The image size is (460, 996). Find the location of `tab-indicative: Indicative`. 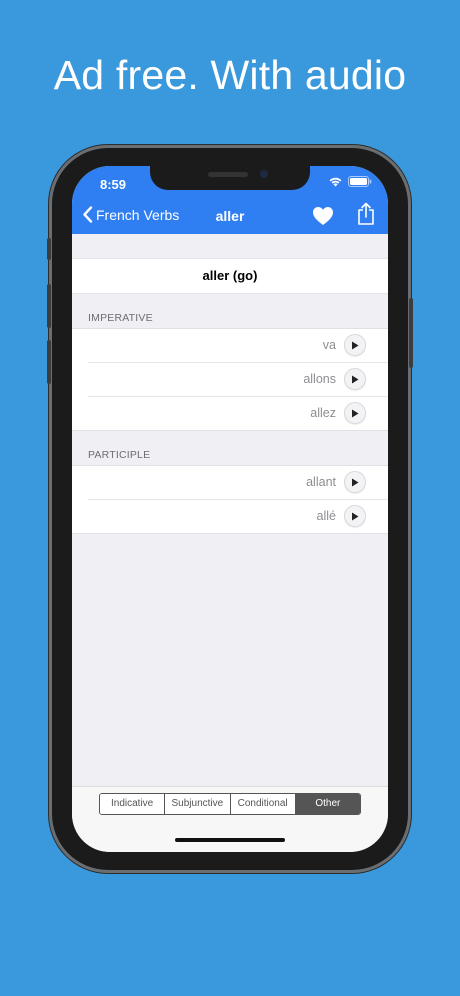

tab-indicative: Indicative is located at coordinates (133, 804).